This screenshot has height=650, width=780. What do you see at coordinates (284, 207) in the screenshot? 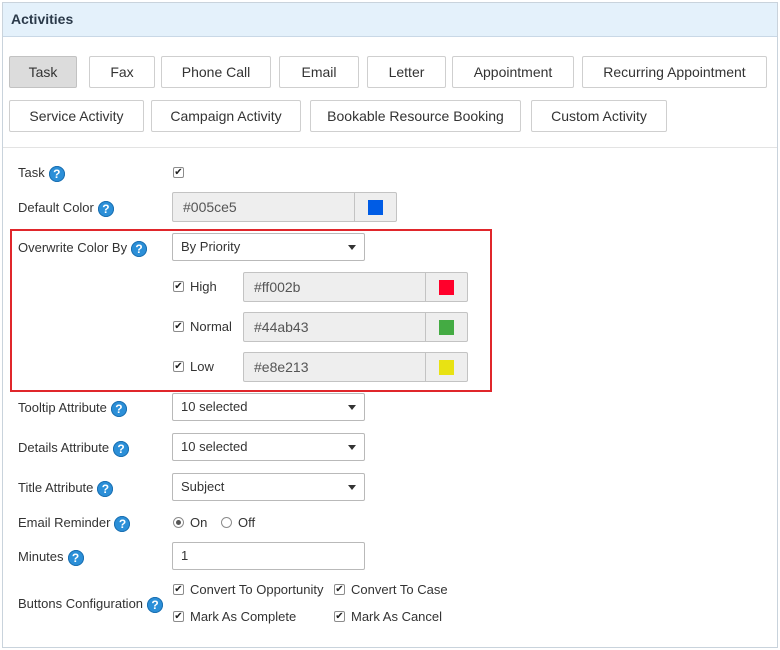
I see `default-color-picker: #005ce5` at bounding box center [284, 207].